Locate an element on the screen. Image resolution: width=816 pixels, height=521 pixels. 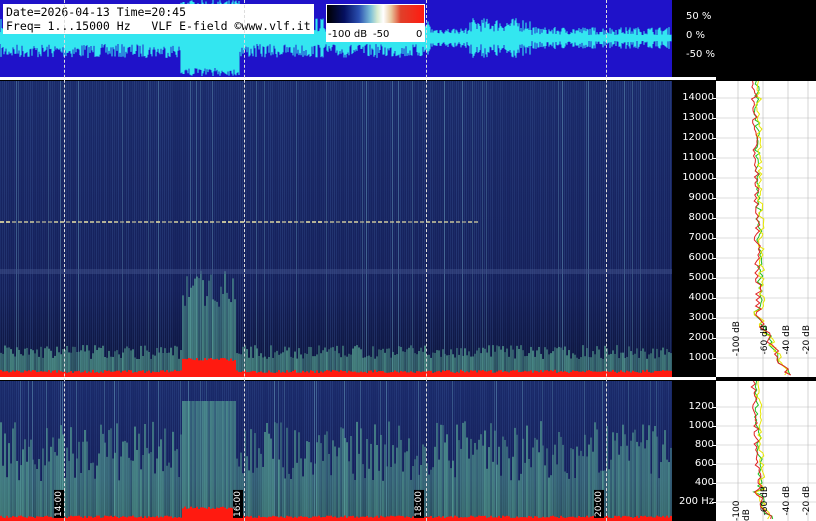
time-label: 20:00 is located at coordinates (599, 504).